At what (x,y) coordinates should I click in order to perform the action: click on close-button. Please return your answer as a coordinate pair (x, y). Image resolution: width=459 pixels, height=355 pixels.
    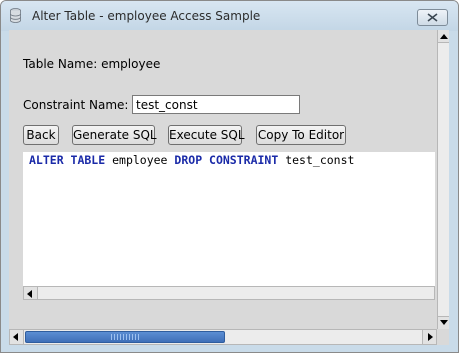
    Looking at the image, I should click on (432, 17).